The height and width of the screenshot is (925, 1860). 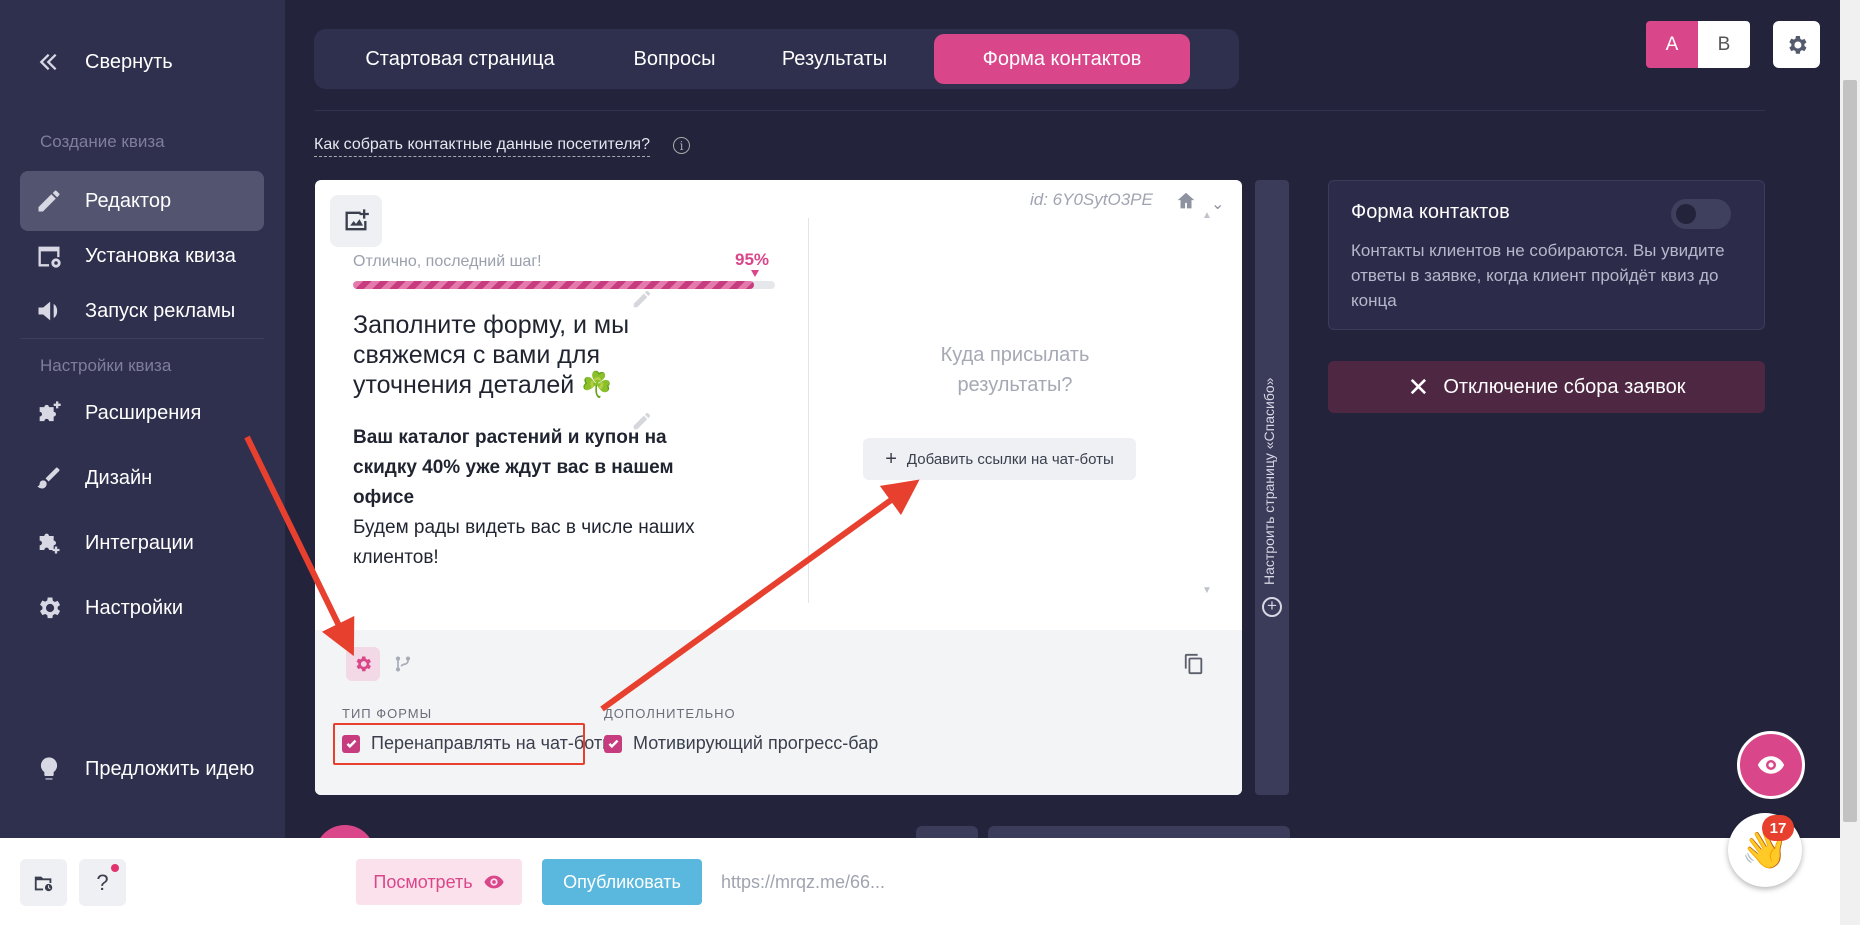 I want to click on preview-fab-button, so click(x=1771, y=765).